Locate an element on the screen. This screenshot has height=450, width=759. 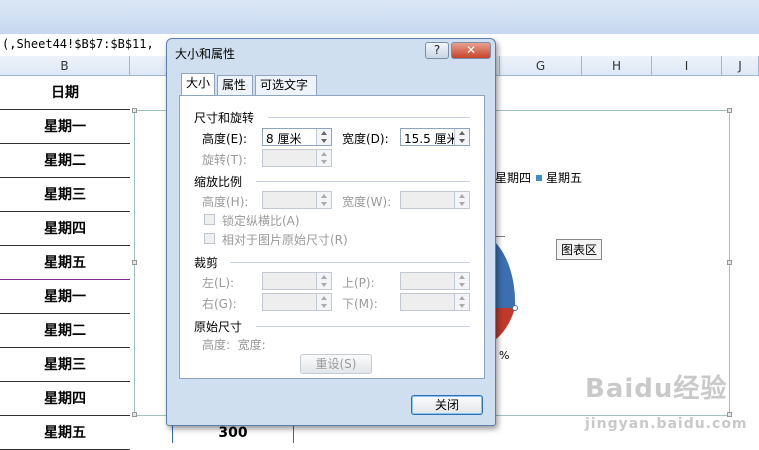
column-header-j: J is located at coordinates (740, 66).